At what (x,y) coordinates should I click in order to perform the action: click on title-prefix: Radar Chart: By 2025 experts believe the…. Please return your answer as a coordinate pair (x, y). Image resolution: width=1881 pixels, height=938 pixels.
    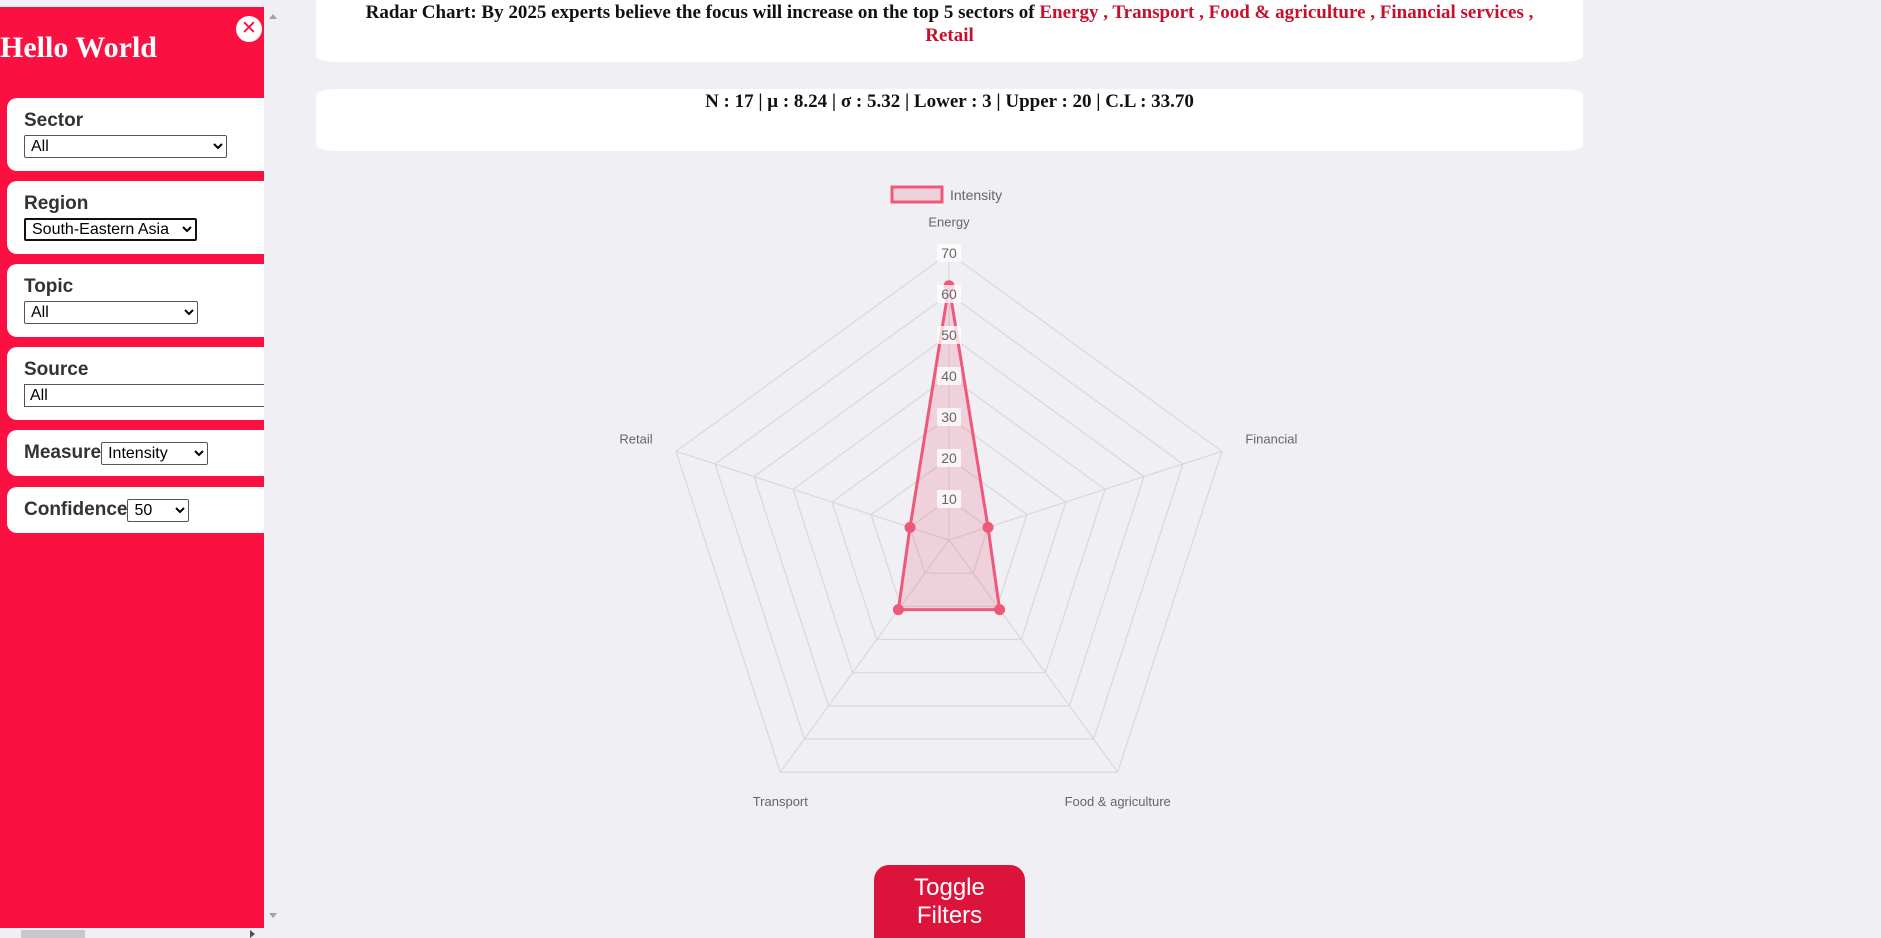
    Looking at the image, I should click on (700, 12).